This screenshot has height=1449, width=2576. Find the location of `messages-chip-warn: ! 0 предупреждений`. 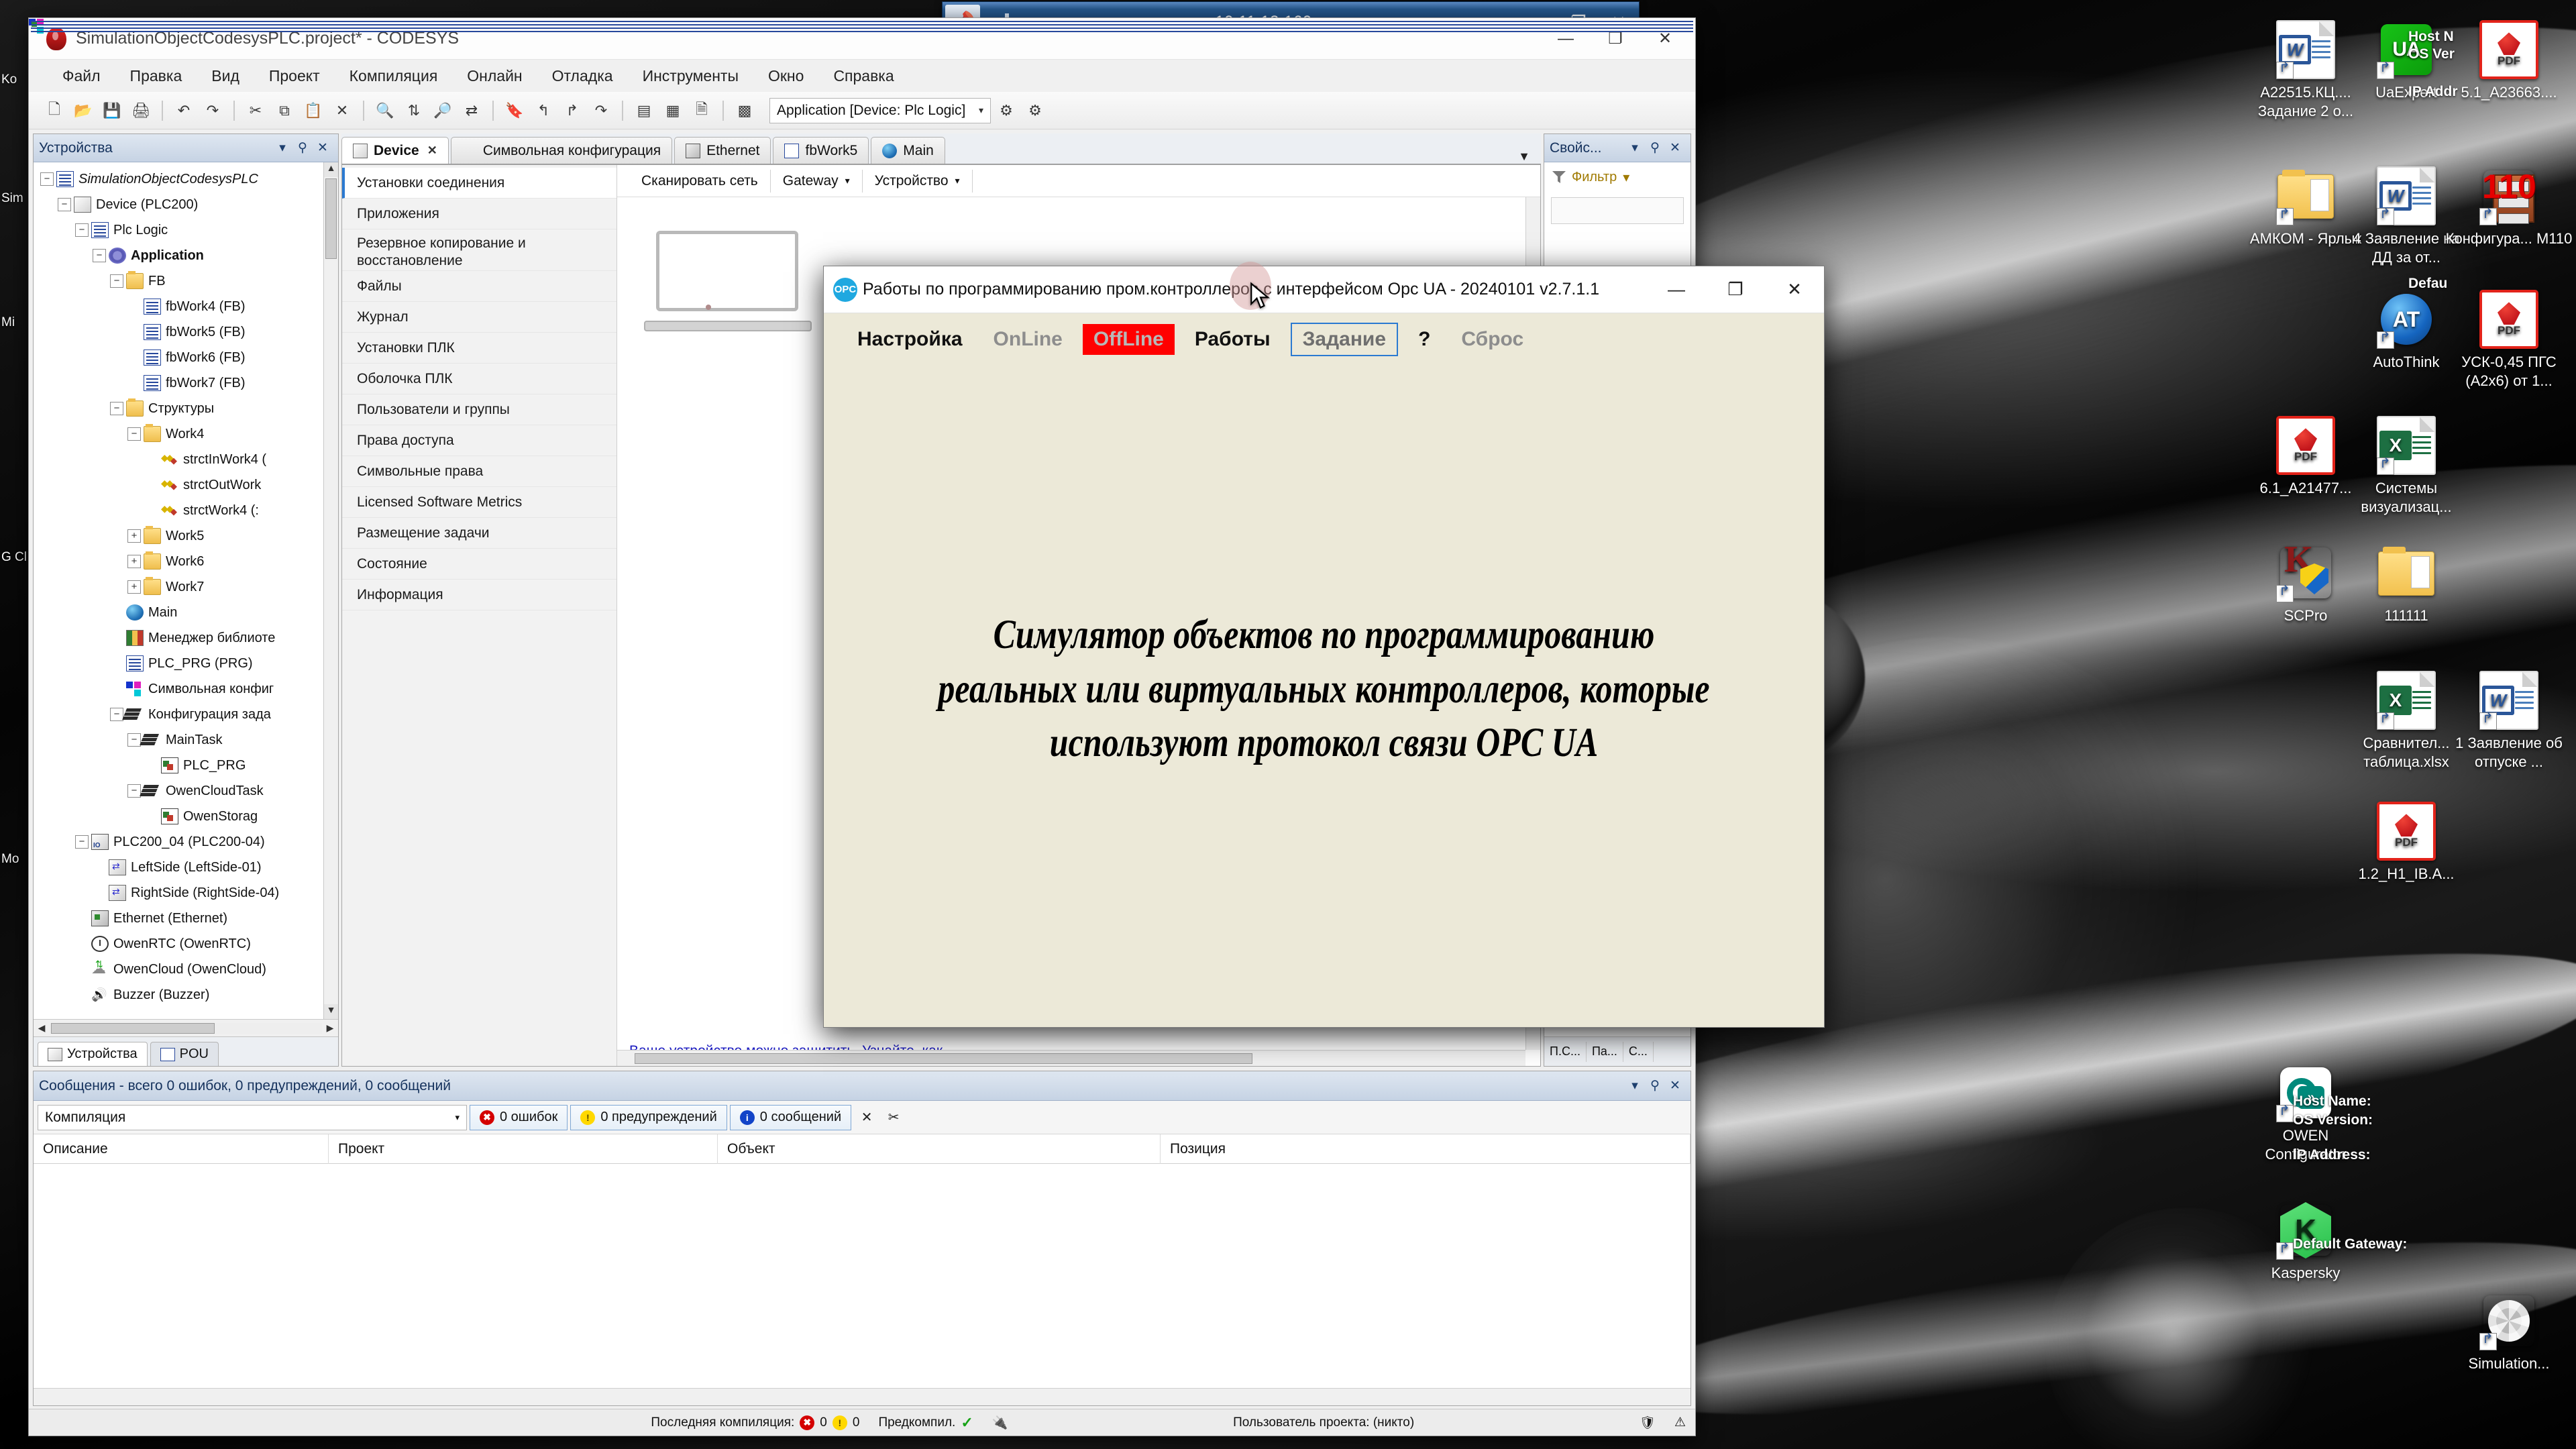

messages-chip-warn: ! 0 предупреждений is located at coordinates (648, 1117).